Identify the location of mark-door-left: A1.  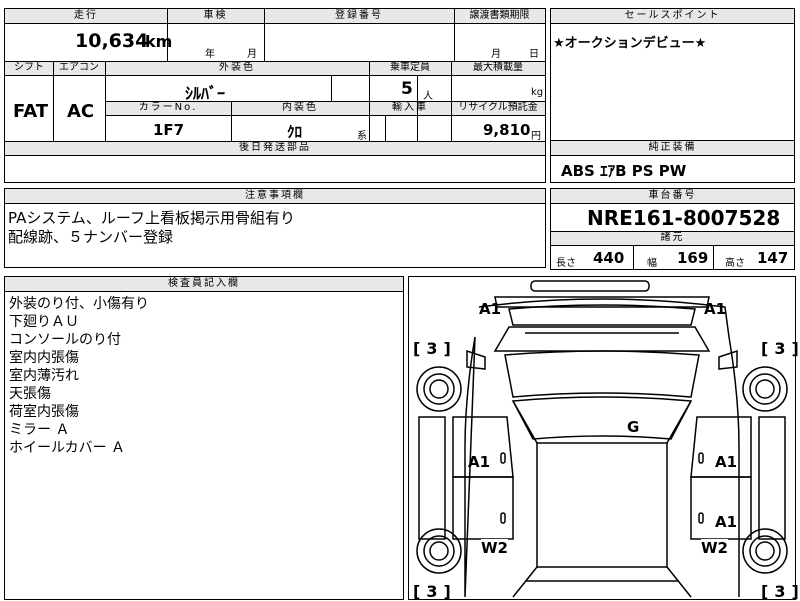
(479, 462).